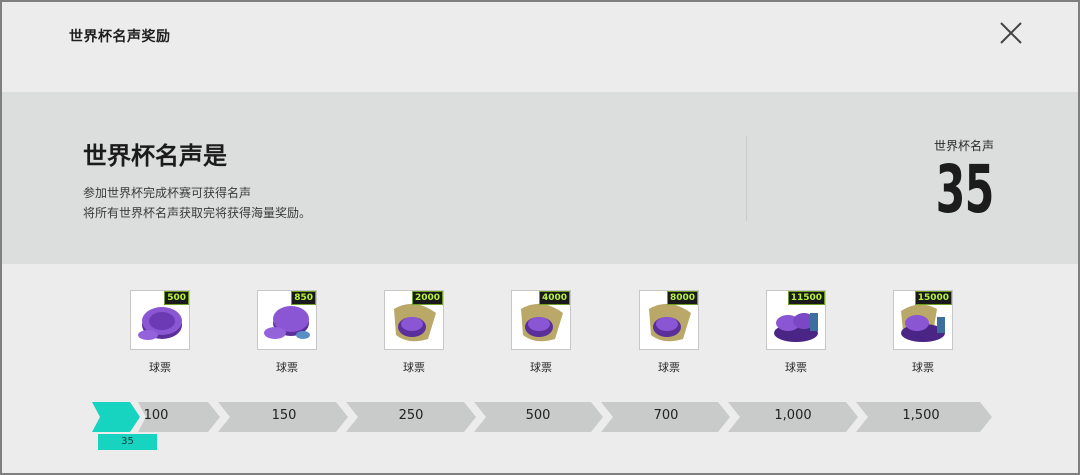 This screenshot has width=1080, height=475. I want to click on milestone-label: 1,000, so click(793, 415).